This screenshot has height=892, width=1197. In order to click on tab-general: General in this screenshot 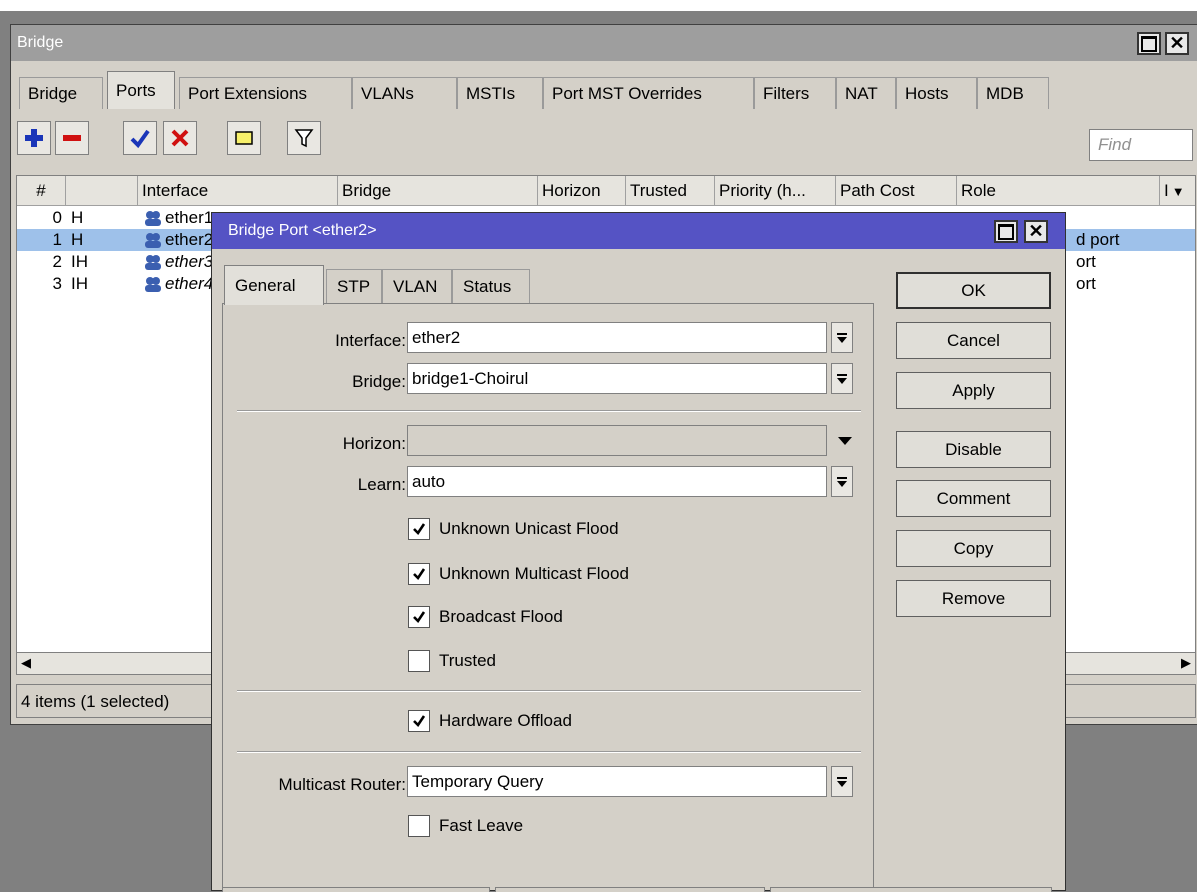, I will do `click(274, 285)`.